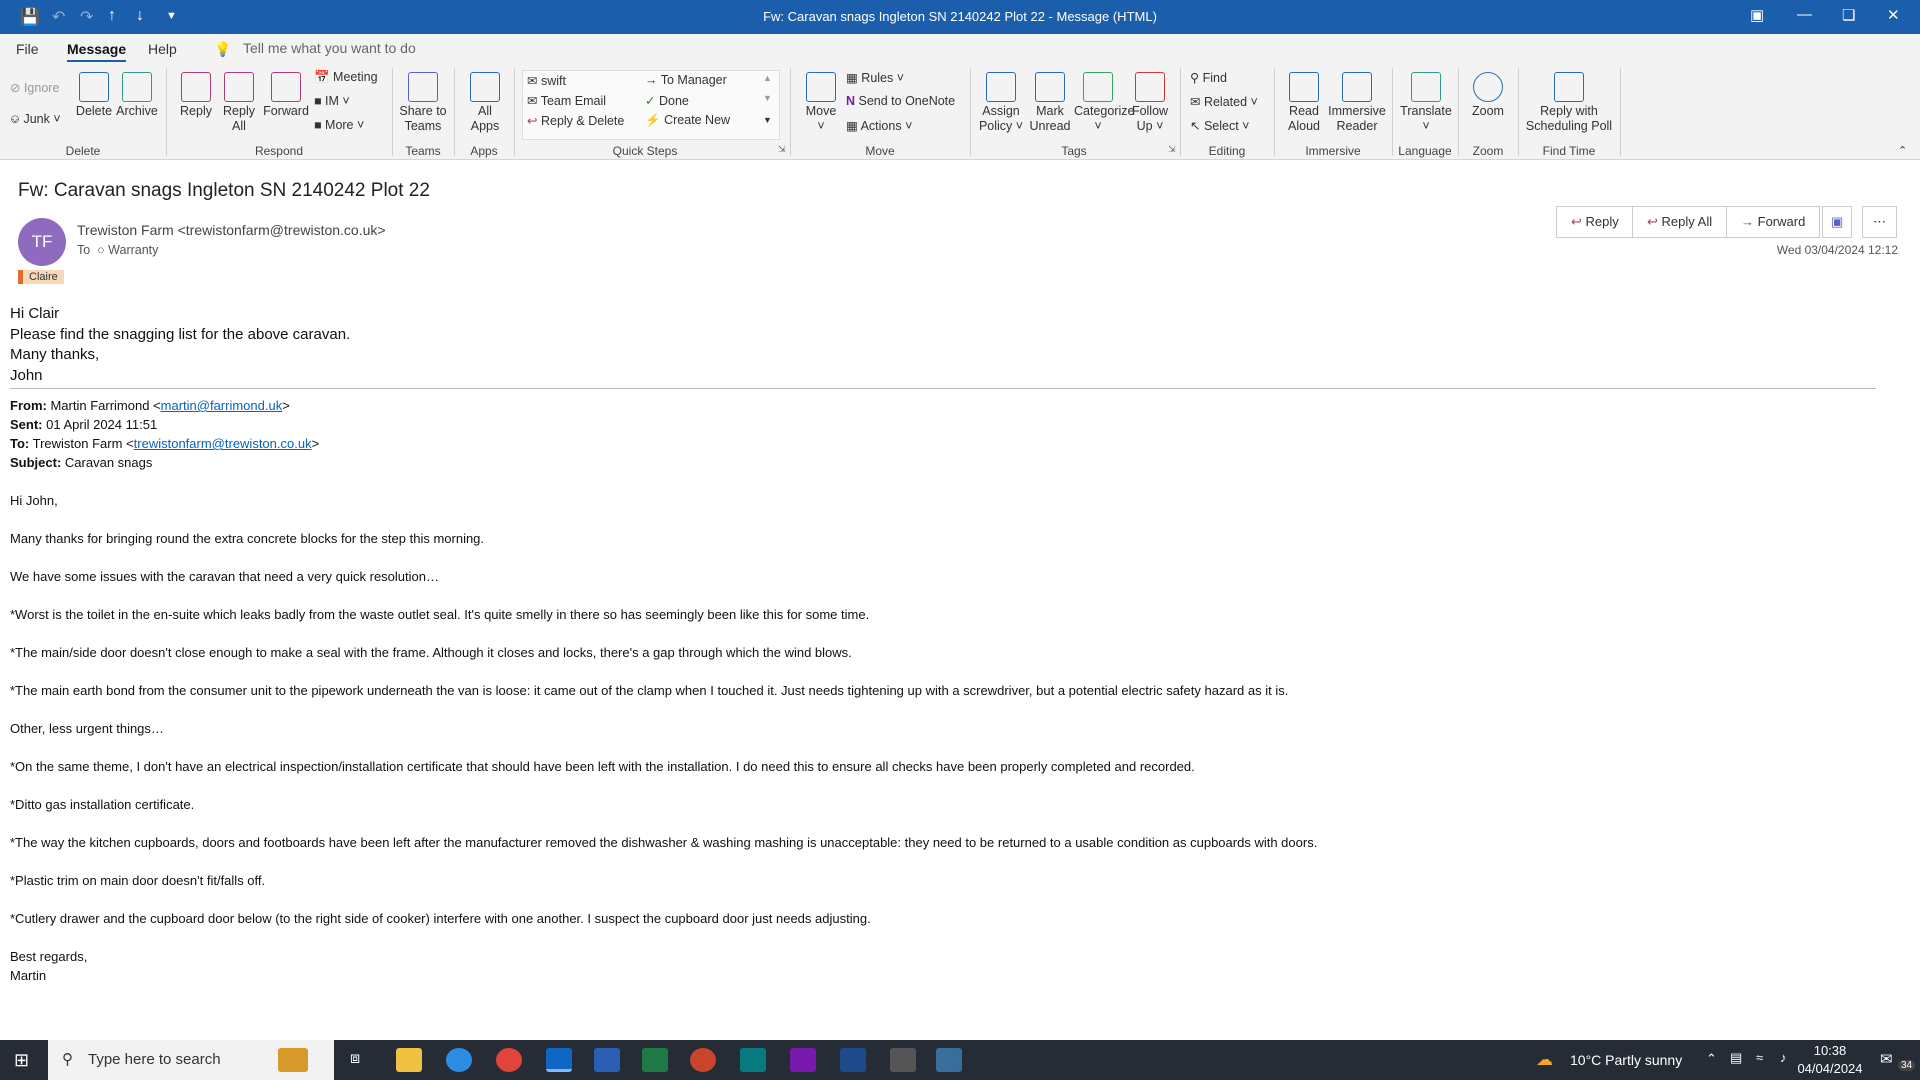 The height and width of the screenshot is (1080, 1920). What do you see at coordinates (239, 103) in the screenshot?
I see `reply-all-button: Reply All` at bounding box center [239, 103].